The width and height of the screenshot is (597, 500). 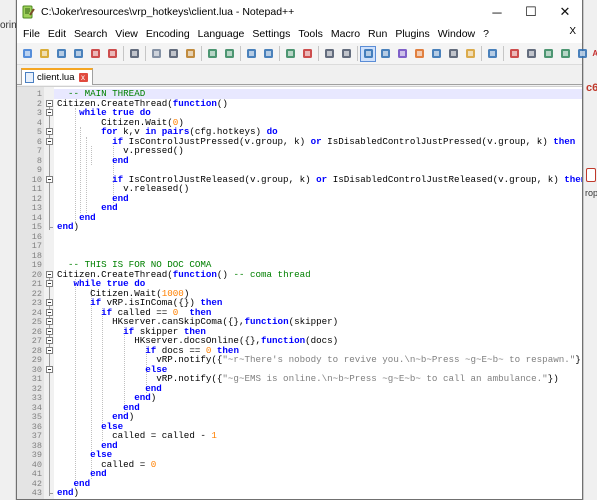 What do you see at coordinates (565, 54) in the screenshot?
I see `run-macro-icon` at bounding box center [565, 54].